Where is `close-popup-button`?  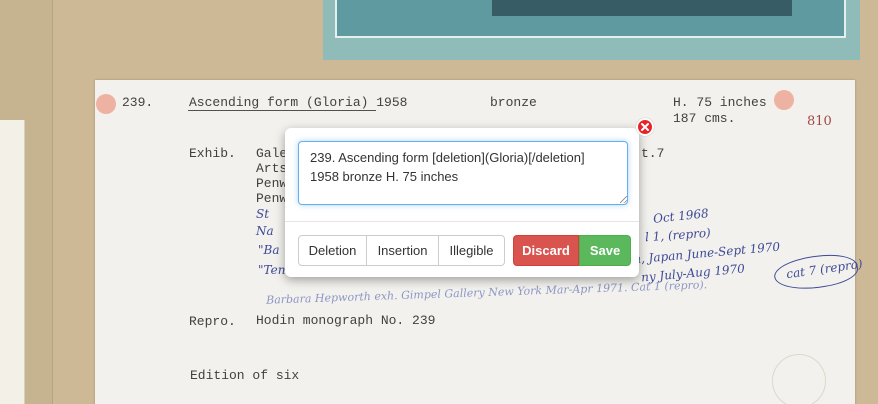
close-popup-button is located at coordinates (645, 127).